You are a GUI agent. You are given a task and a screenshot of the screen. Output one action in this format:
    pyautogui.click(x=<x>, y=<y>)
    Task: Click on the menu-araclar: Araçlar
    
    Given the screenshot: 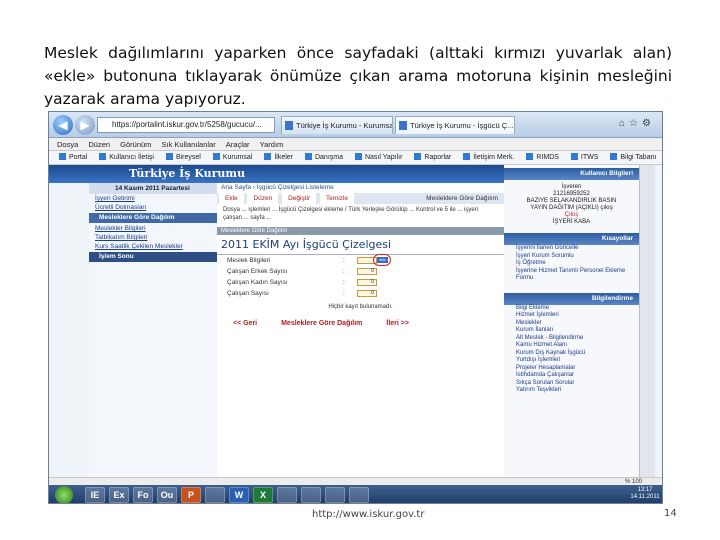 What is the action you would take?
    pyautogui.click(x=238, y=144)
    